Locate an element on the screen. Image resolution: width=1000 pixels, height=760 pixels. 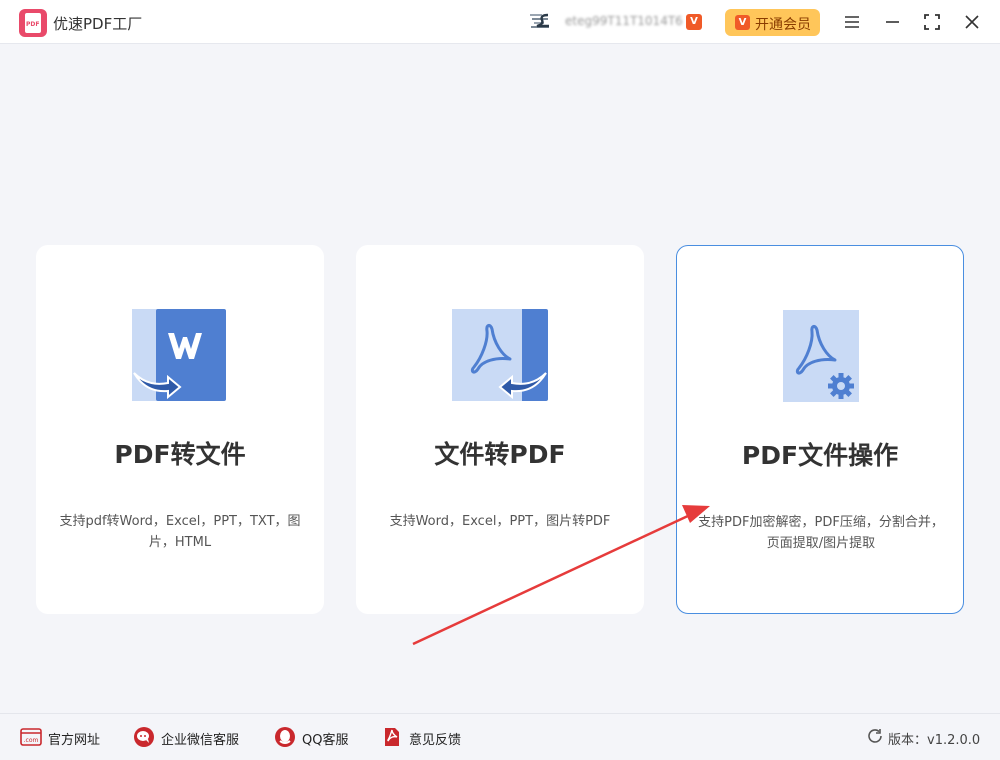
app-logo: PDF is located at coordinates (33, 23).